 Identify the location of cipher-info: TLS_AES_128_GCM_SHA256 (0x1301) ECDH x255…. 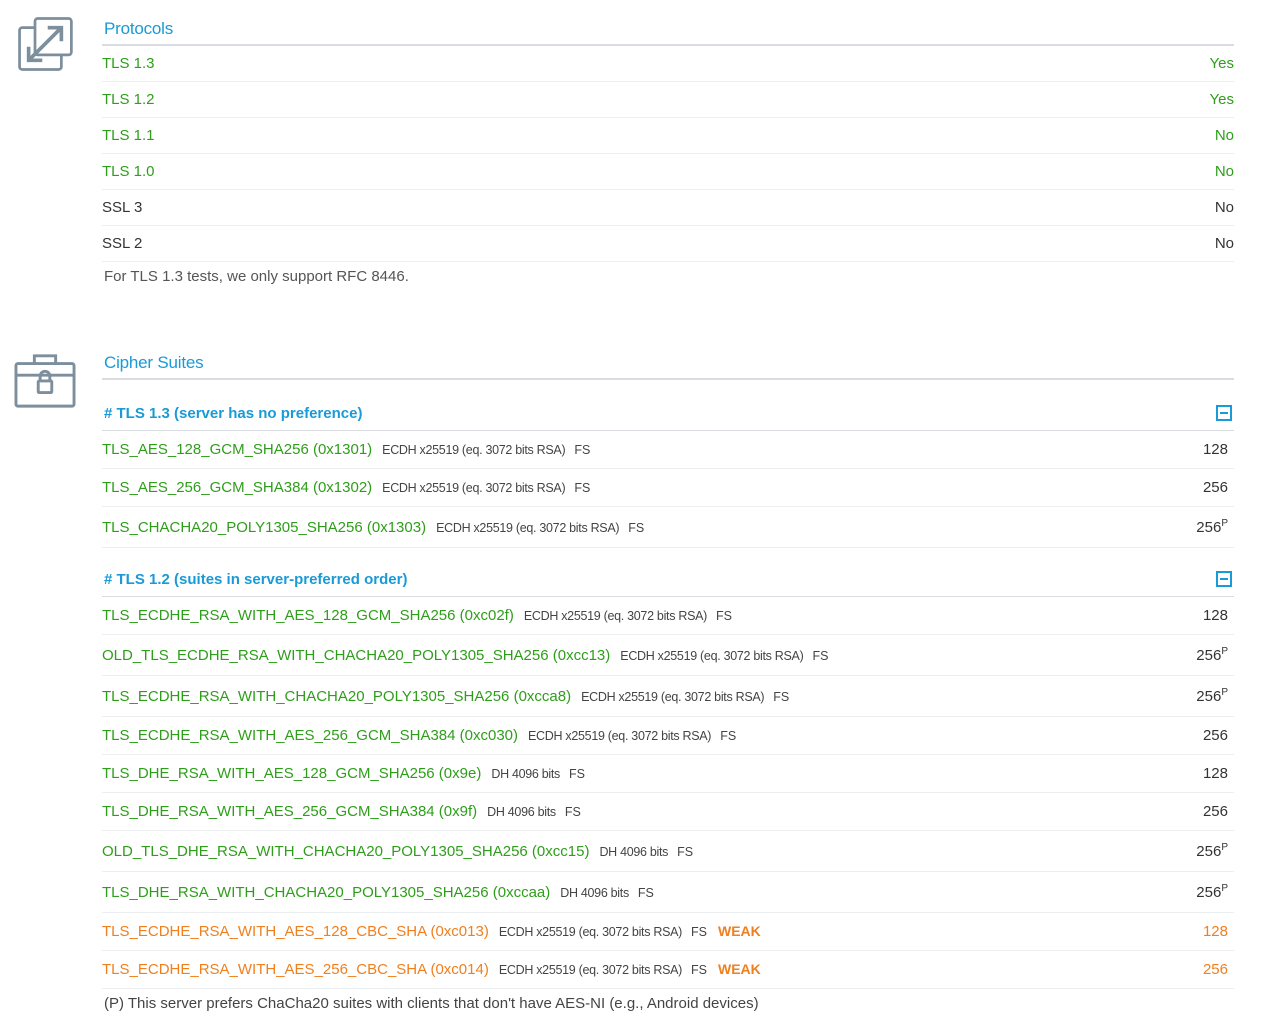
(346, 449).